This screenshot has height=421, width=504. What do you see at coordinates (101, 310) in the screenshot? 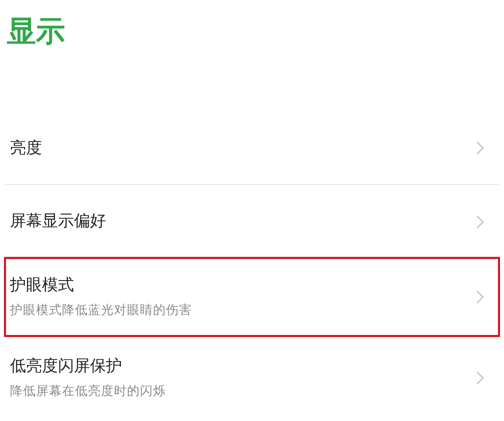
I see `item-description: 护眼模式降低蓝光对眼睛的伤害` at bounding box center [101, 310].